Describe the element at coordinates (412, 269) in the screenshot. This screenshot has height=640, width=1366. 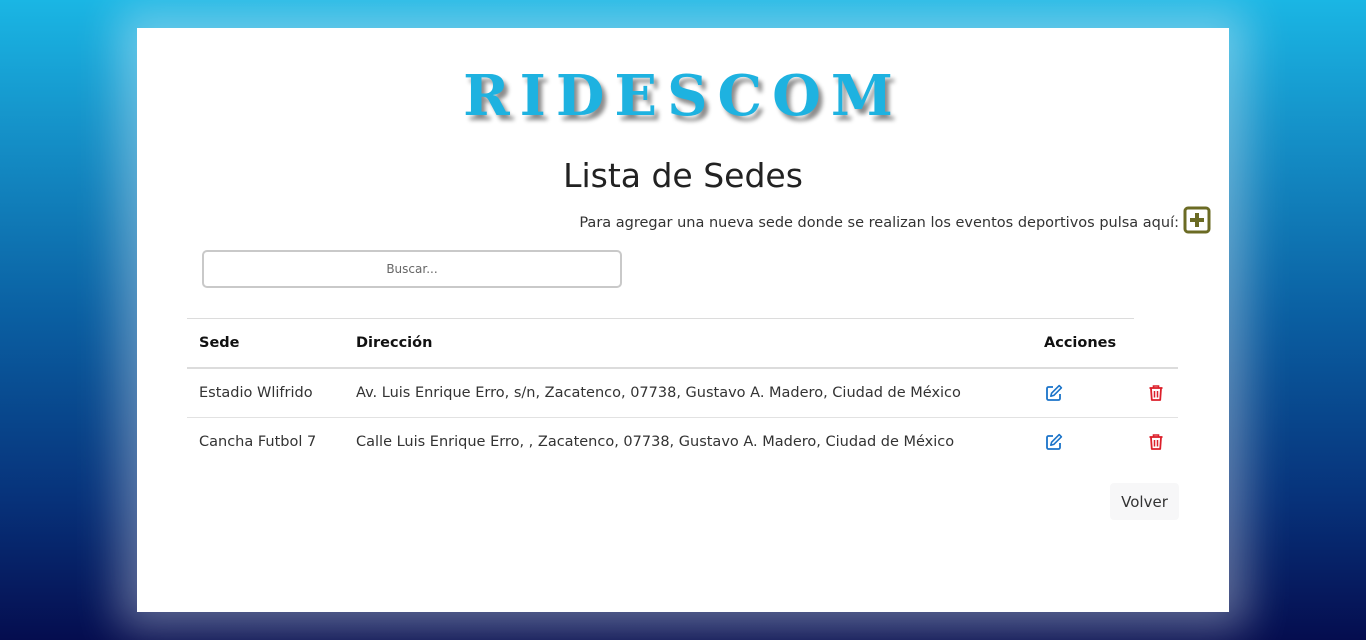
I see `search-input` at that location.